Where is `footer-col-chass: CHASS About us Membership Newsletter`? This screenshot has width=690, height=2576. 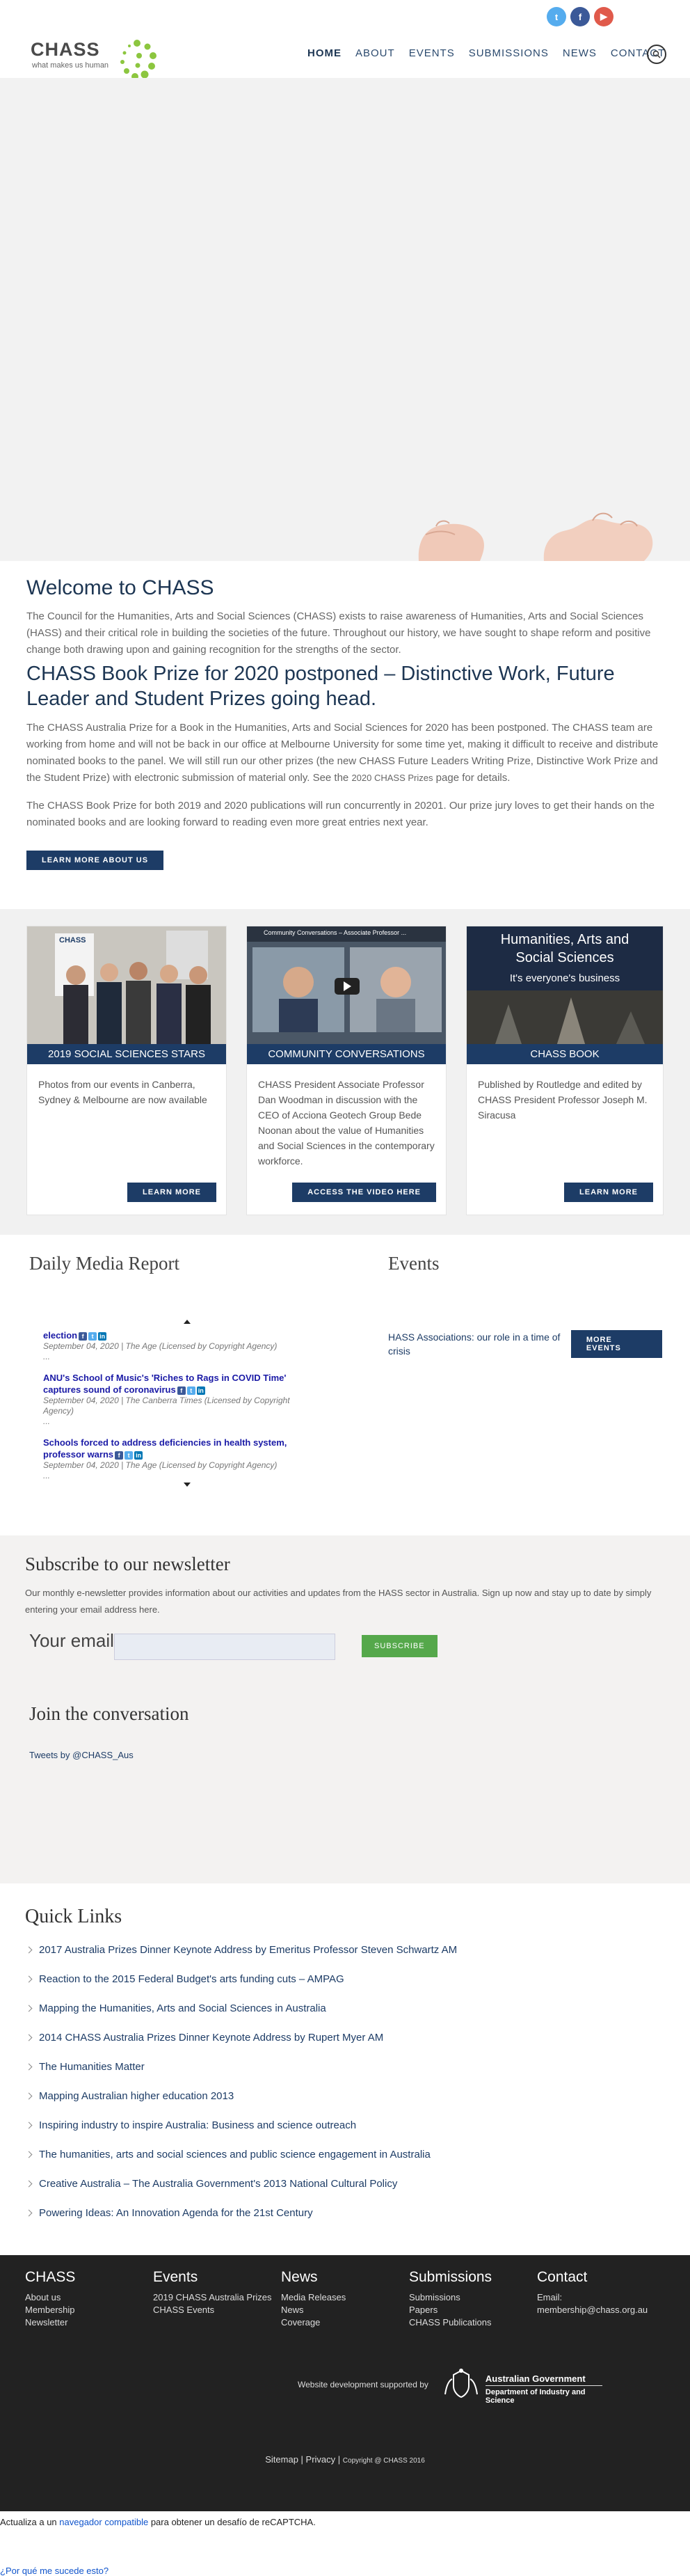
footer-col-chass: CHASS About us Membership Newsletter is located at coordinates (89, 2299).